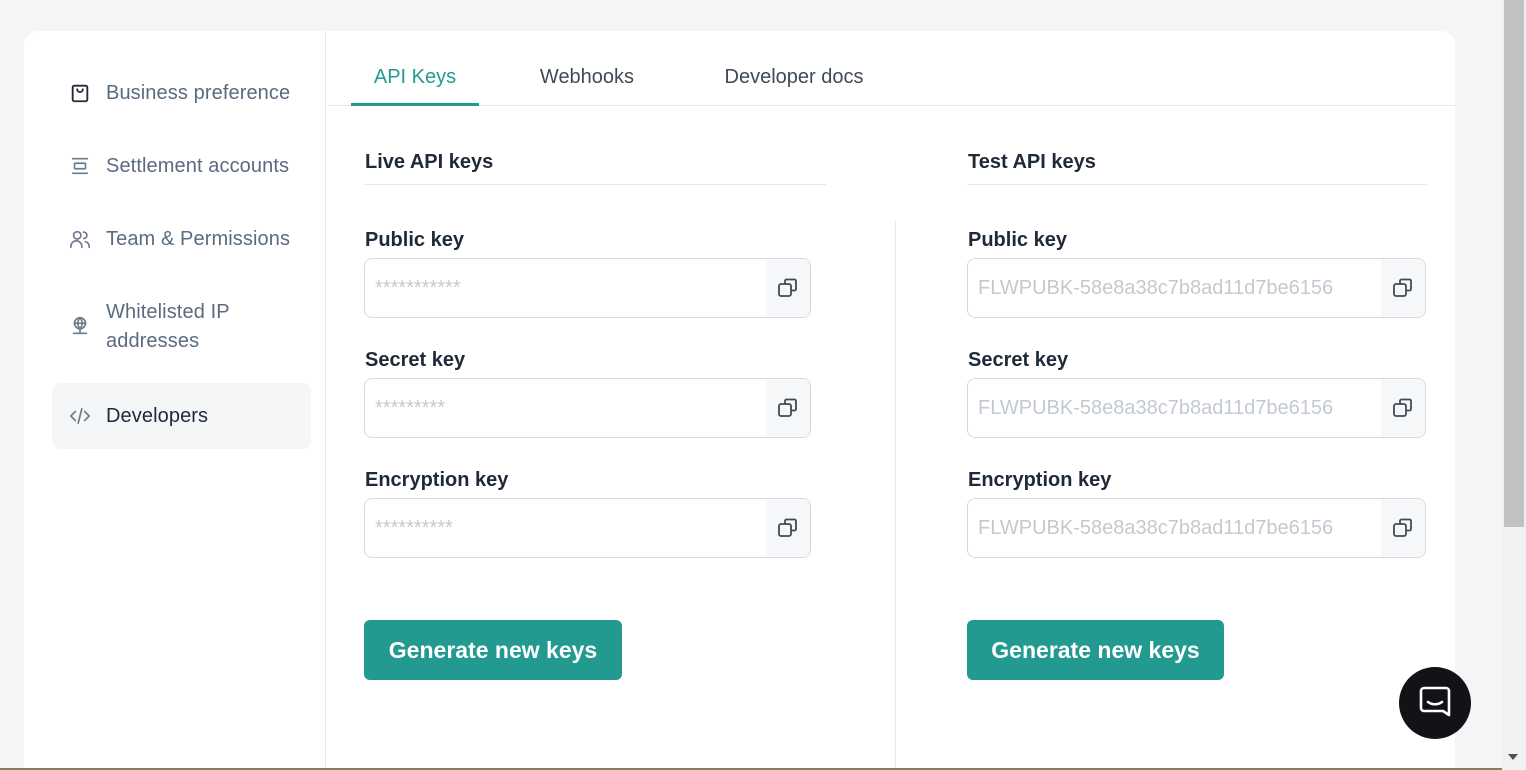 The height and width of the screenshot is (770, 1526). Describe the element at coordinates (1017, 240) in the screenshot. I see `test-public-key-label: Public key` at that location.